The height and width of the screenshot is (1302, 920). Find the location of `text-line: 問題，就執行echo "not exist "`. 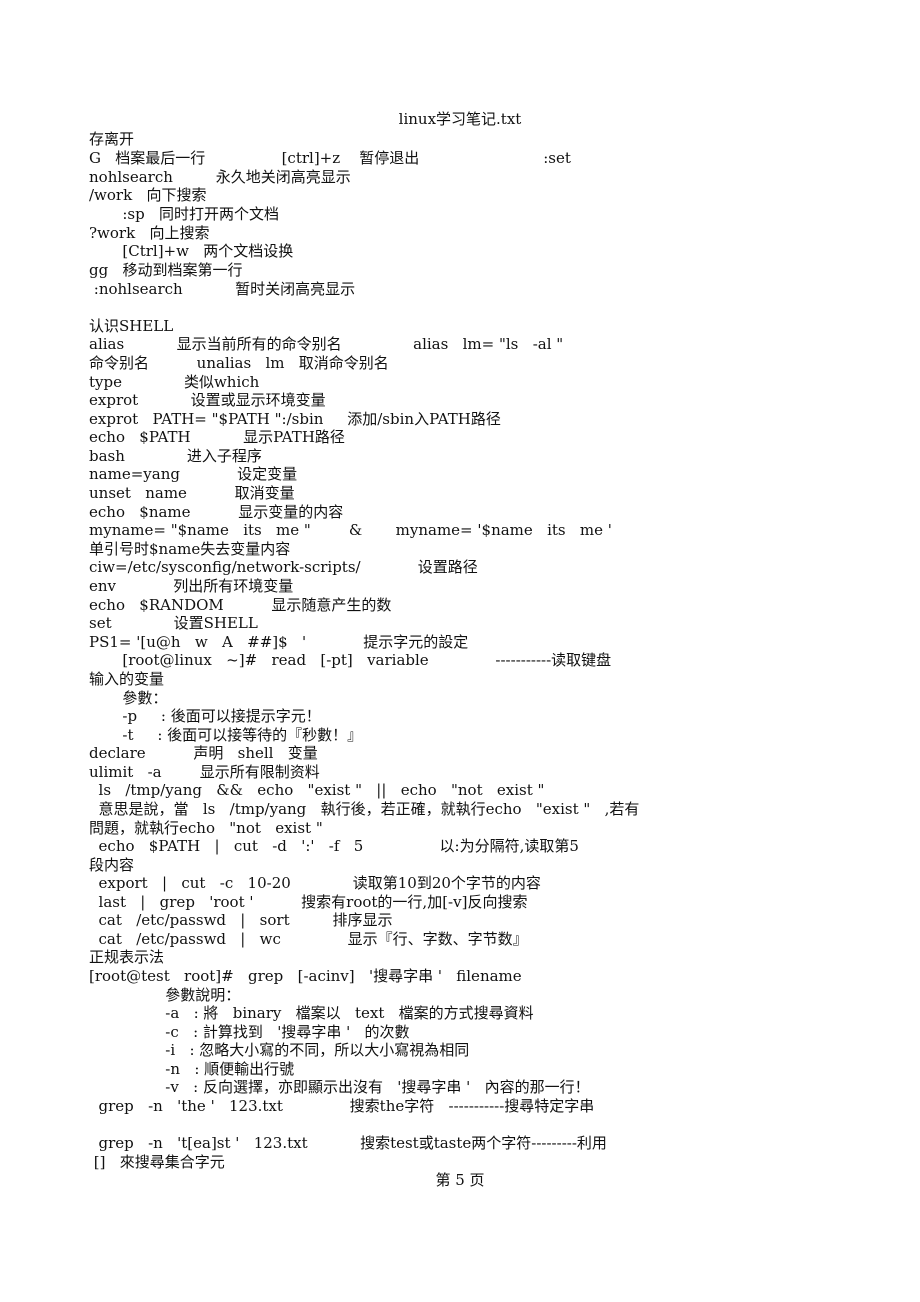

text-line: 問題，就執行echo "not exist " is located at coordinates (206, 828).